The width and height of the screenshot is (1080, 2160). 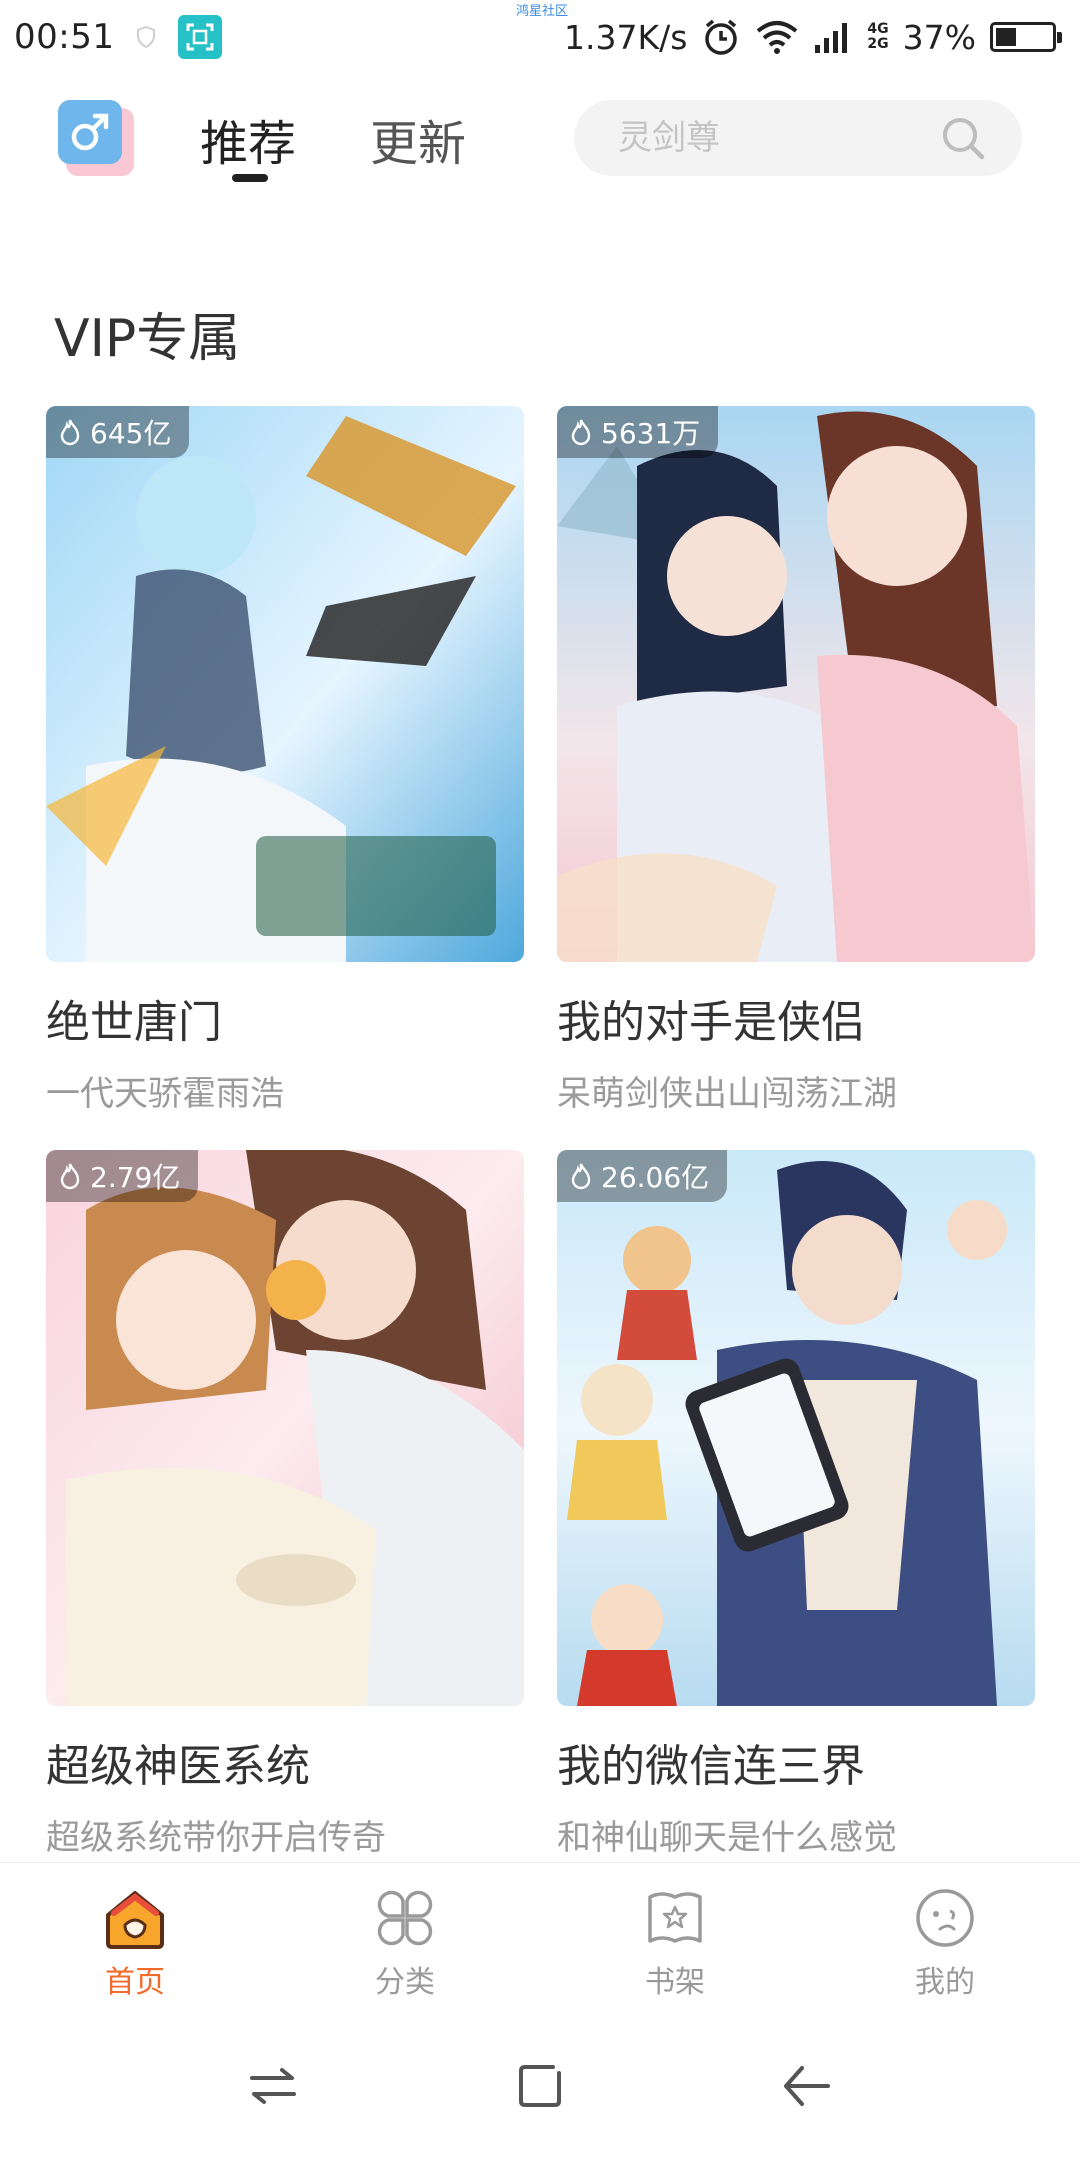 I want to click on net-speed: 1.37K/s, so click(x=625, y=37).